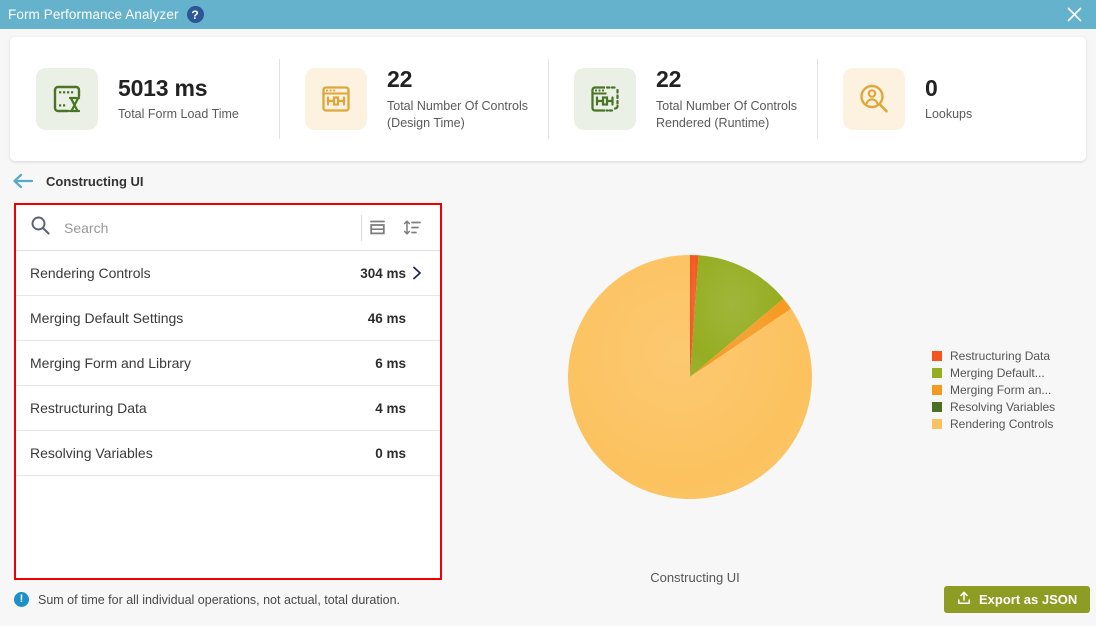 The width and height of the screenshot is (1096, 626). What do you see at coordinates (390, 363) in the screenshot?
I see `operation-duration: 6 ms` at bounding box center [390, 363].